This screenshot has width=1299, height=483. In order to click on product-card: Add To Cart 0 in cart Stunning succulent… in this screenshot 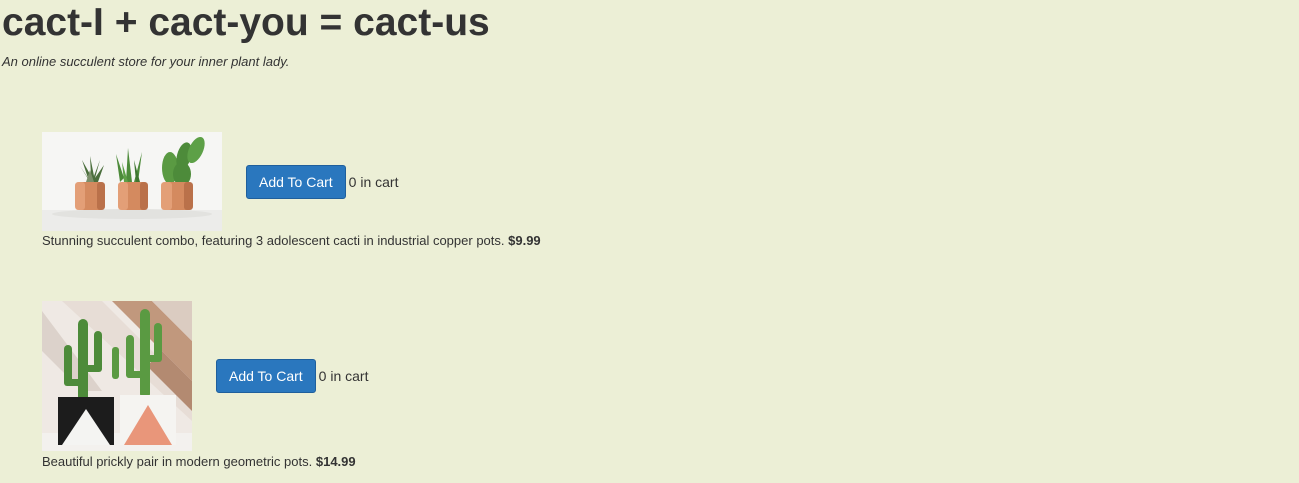, I will do `click(291, 190)`.